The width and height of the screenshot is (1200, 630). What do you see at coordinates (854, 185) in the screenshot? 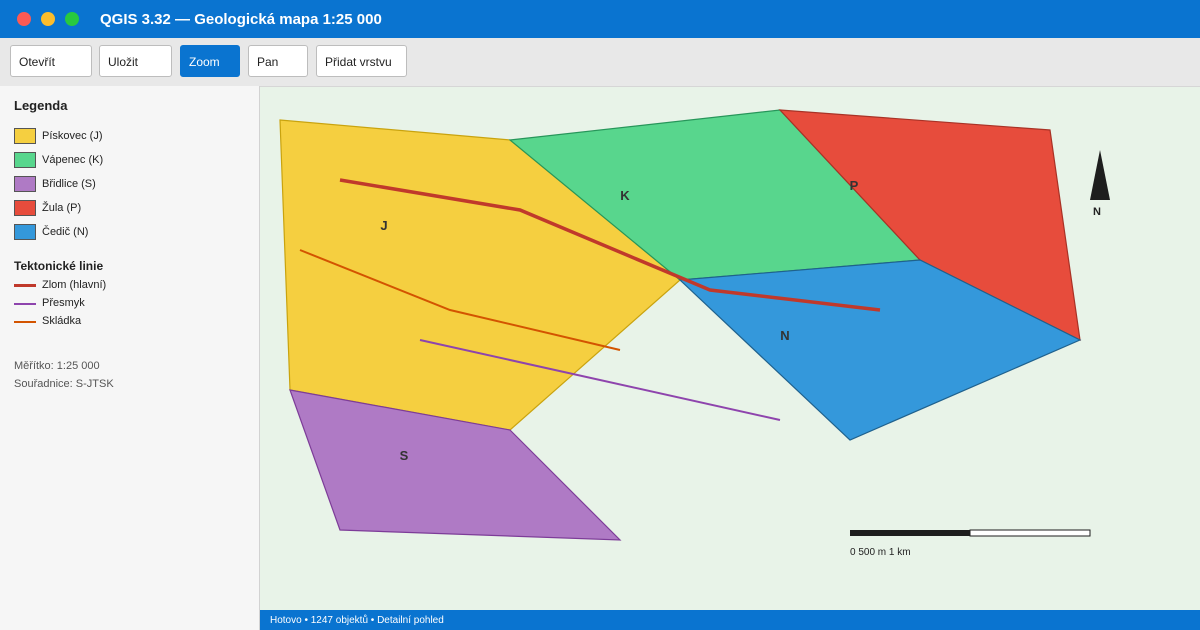
I see `unit-label-p: P` at bounding box center [854, 185].